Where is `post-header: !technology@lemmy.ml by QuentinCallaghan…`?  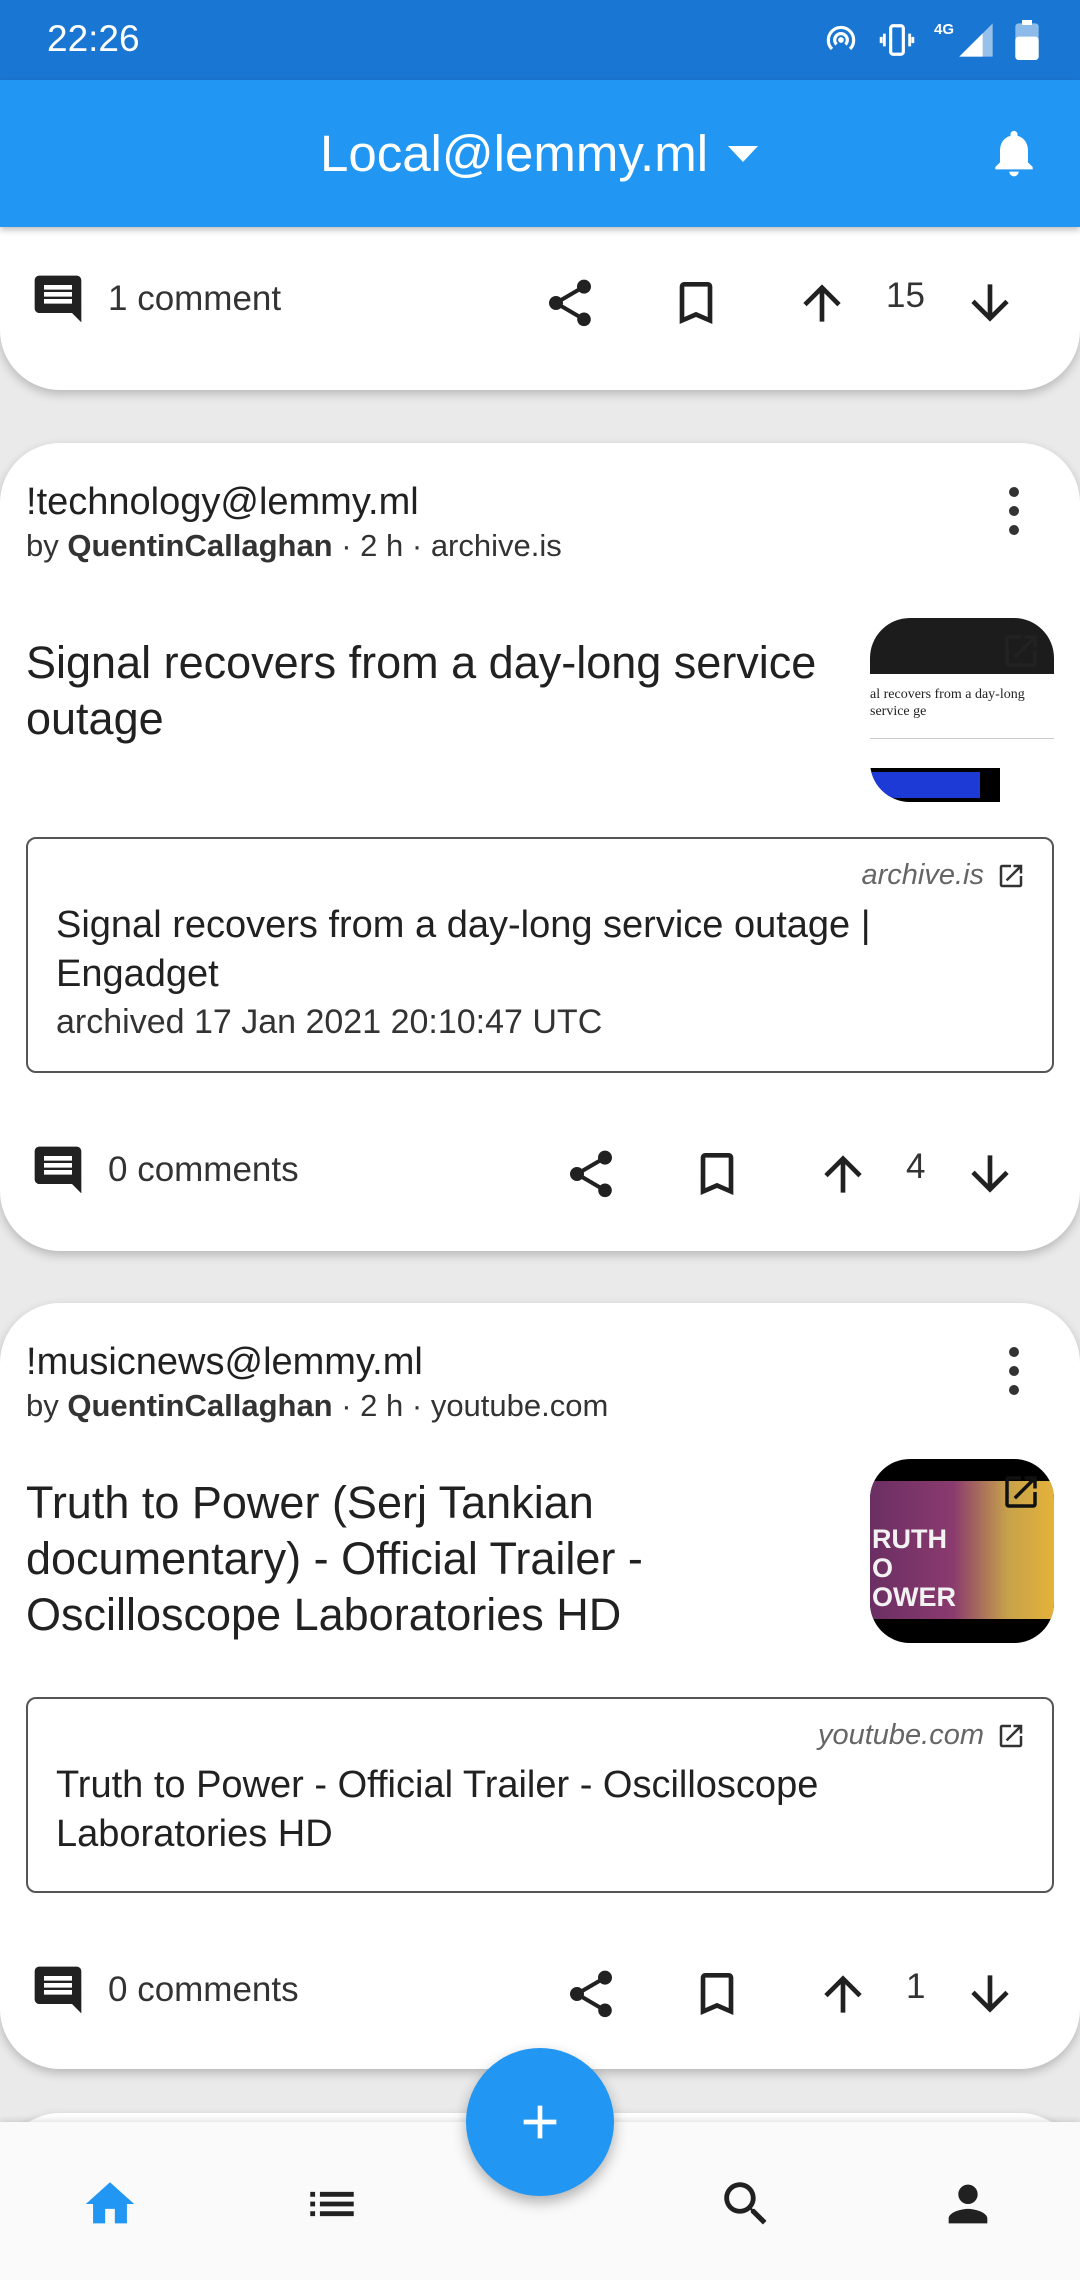
post-header: !technology@lemmy.ml by QuentinCallaghan… is located at coordinates (498, 522).